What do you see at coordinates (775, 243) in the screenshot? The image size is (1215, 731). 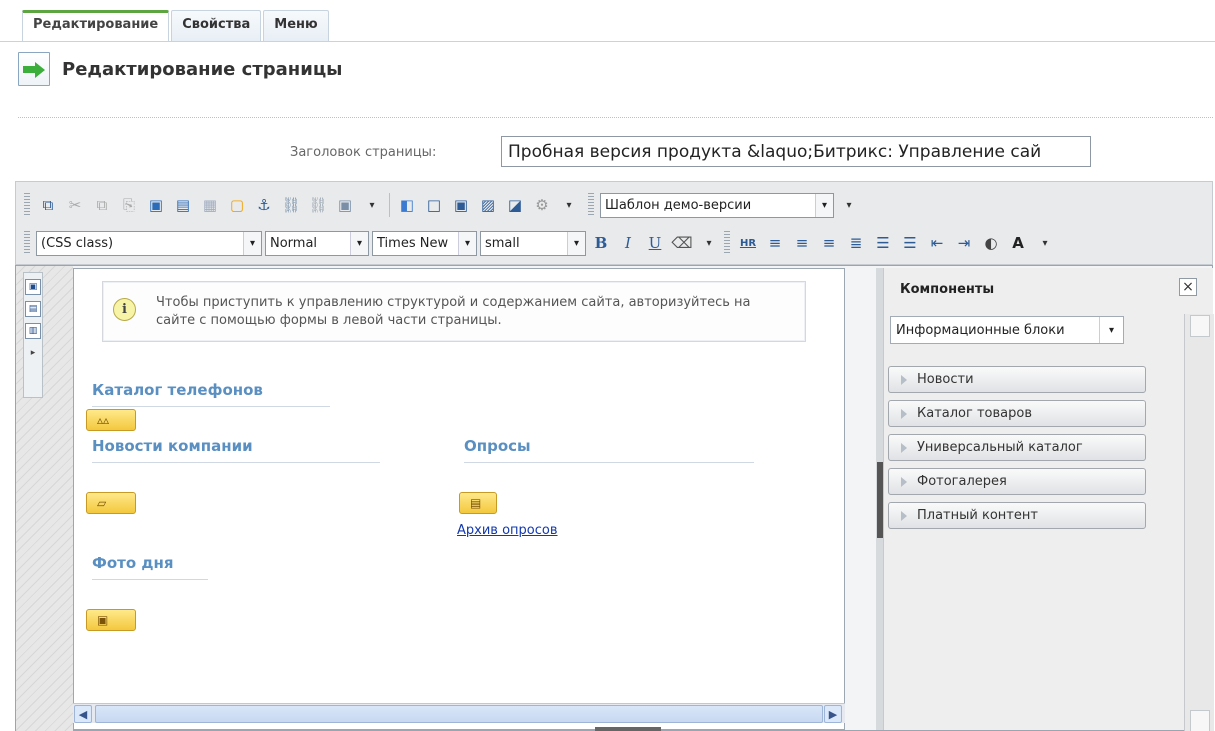 I see `align-left-icon: ≡` at bounding box center [775, 243].